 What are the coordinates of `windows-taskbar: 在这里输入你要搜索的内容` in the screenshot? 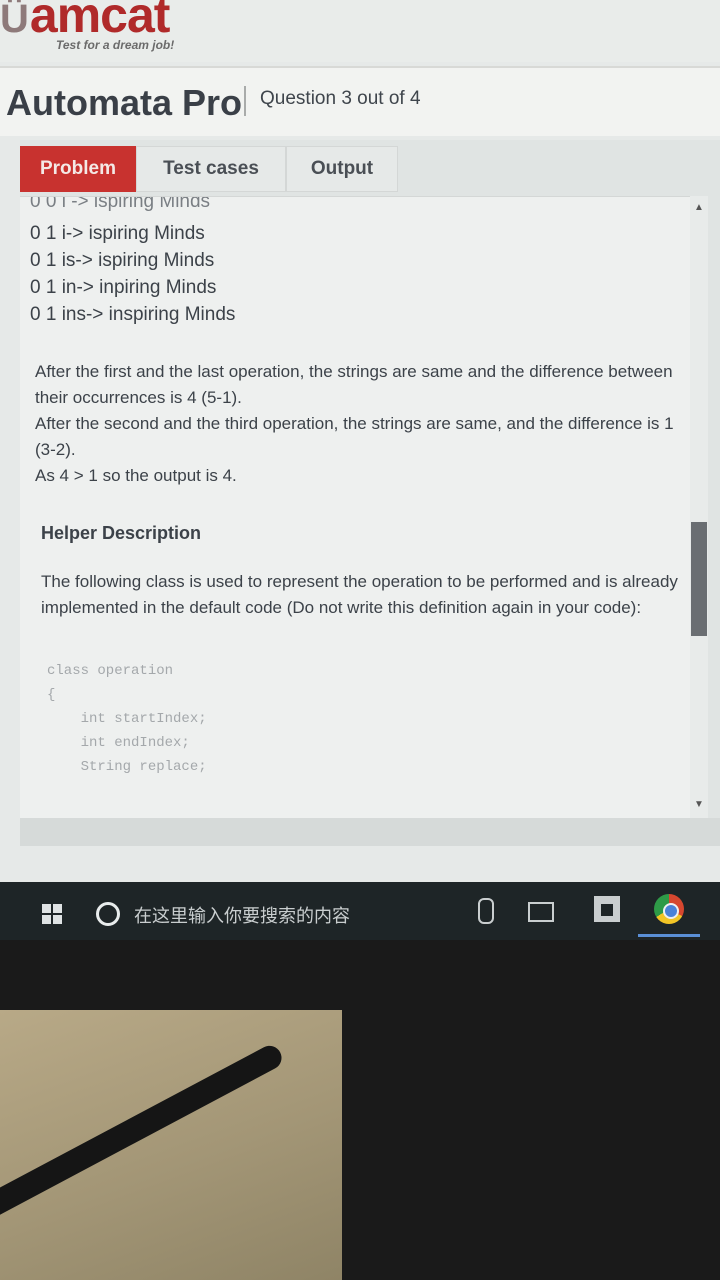 It's located at (360, 911).